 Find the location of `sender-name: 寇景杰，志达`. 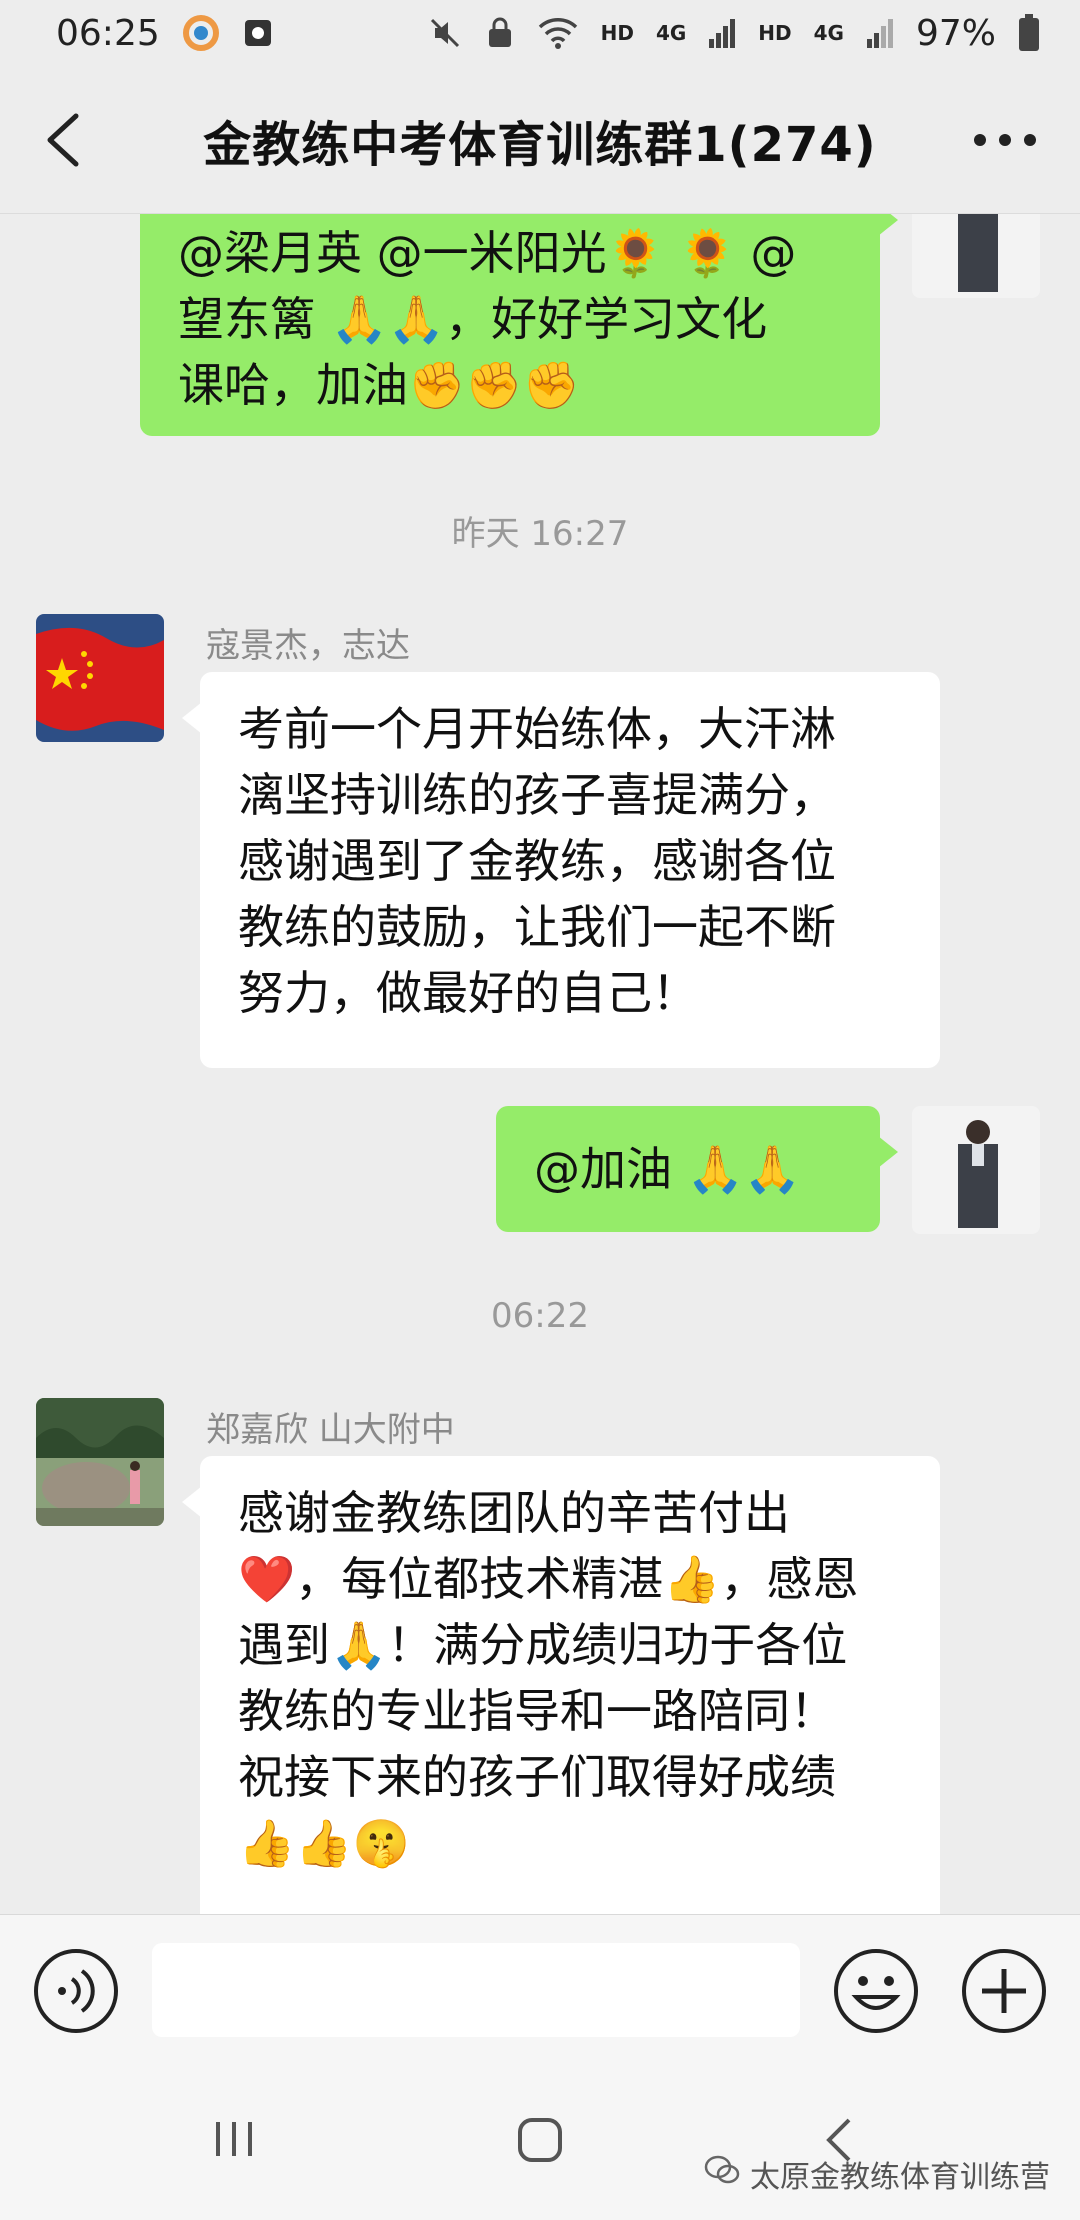

sender-name: 寇景杰，志达 is located at coordinates (308, 646).